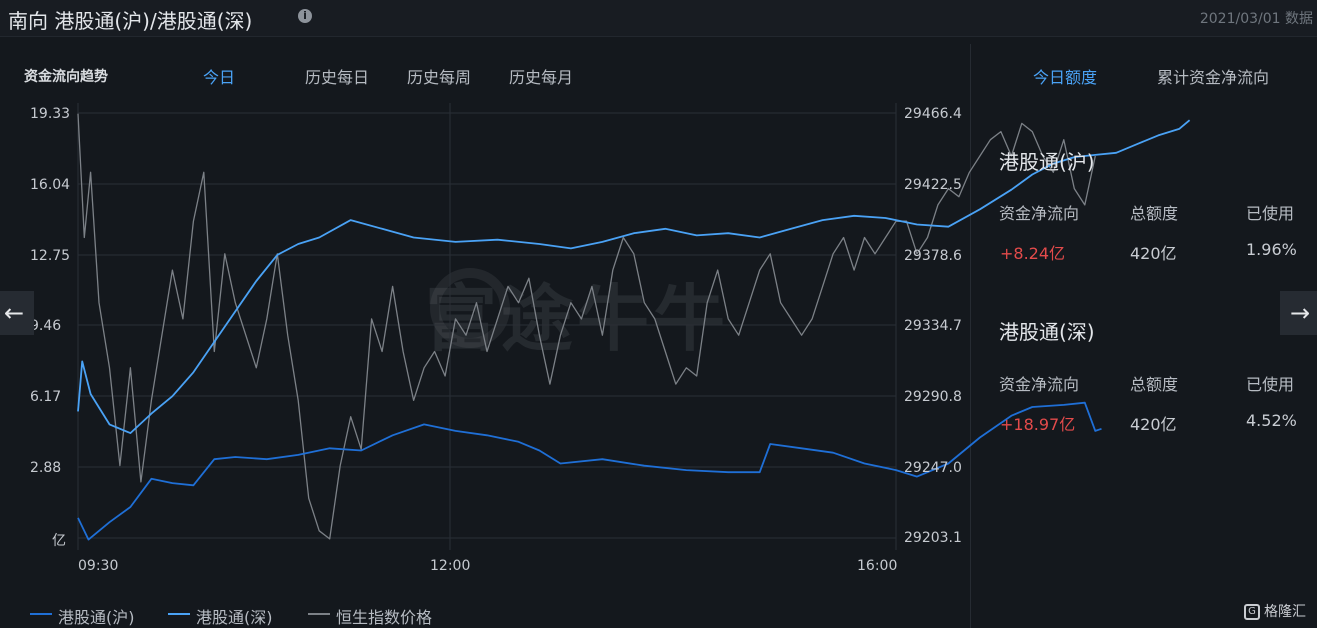 This screenshot has width=1317, height=628. I want to click on value-net-flow-sh: +8.24亿, so click(1033, 253).